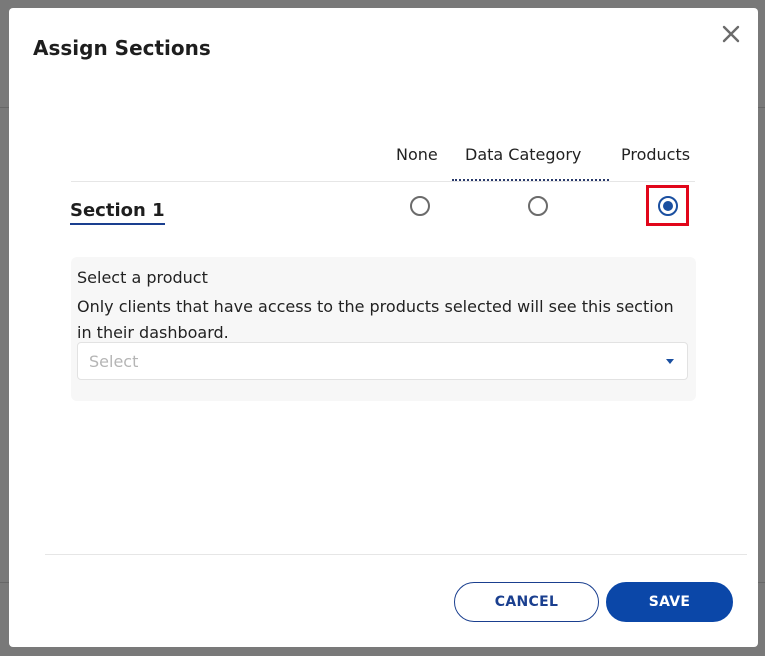  What do you see at coordinates (731, 34) in the screenshot?
I see `close-icon` at bounding box center [731, 34].